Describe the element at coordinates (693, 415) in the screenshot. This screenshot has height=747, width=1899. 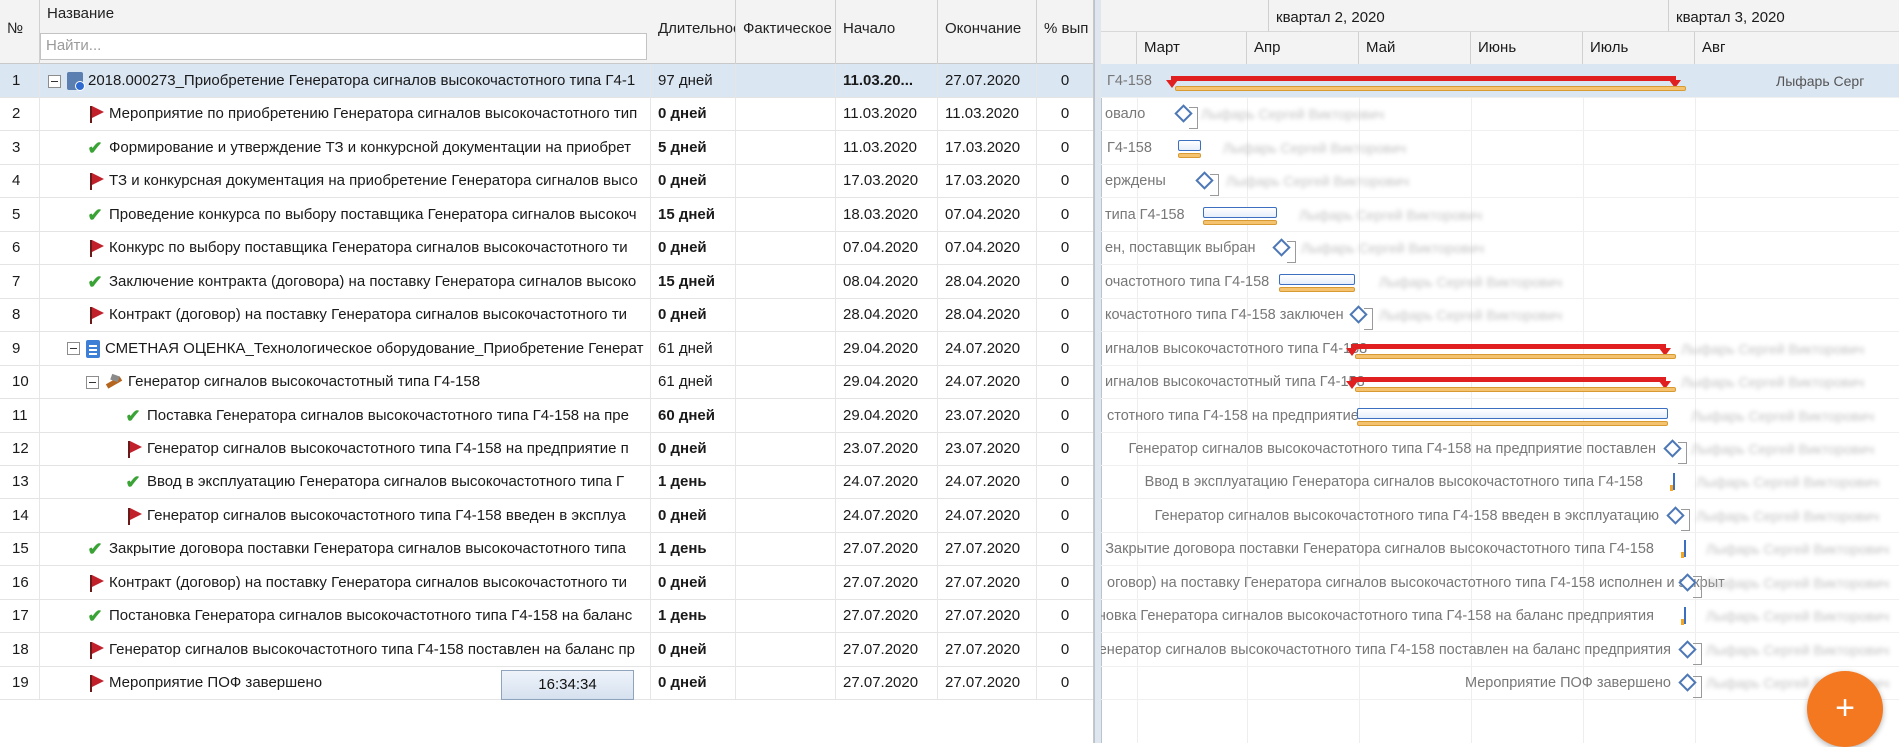
I see `duration-cell: 60 дней` at that location.